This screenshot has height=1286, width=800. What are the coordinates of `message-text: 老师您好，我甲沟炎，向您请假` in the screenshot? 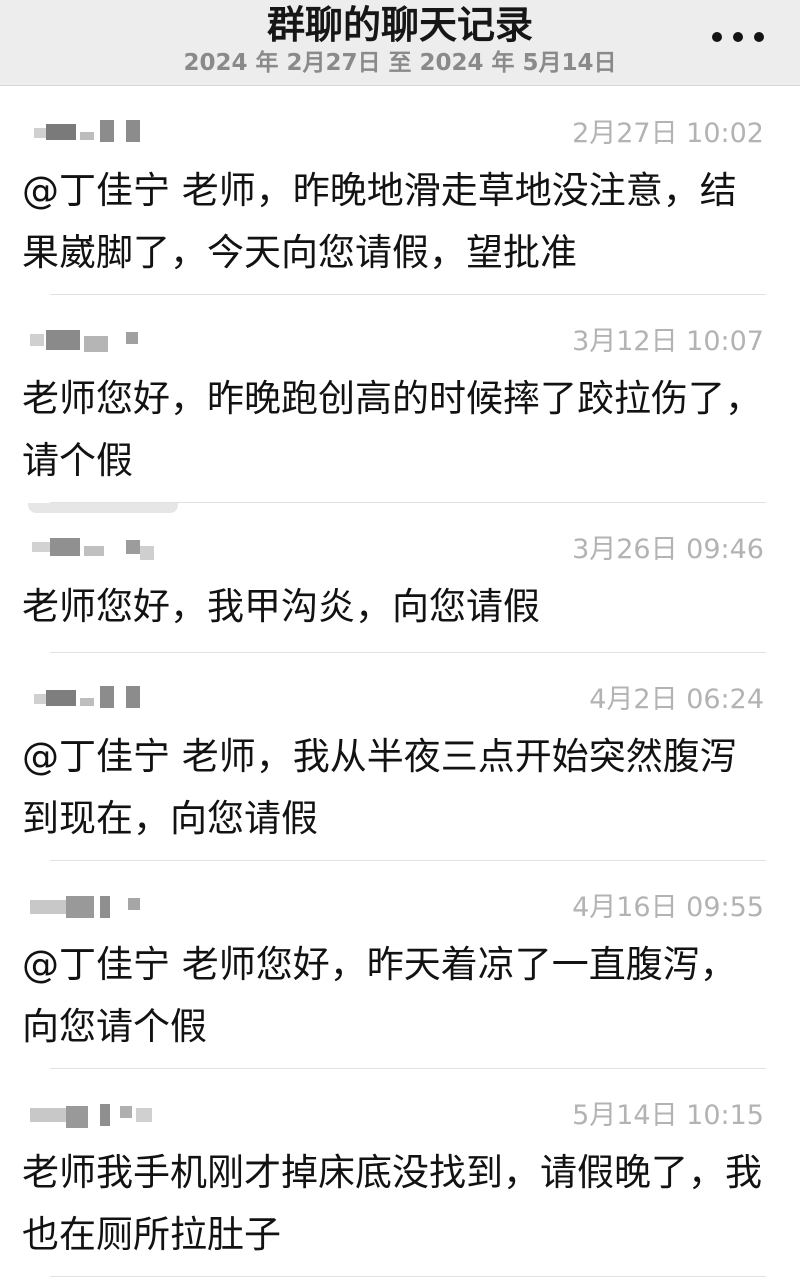 It's located at (281, 606).